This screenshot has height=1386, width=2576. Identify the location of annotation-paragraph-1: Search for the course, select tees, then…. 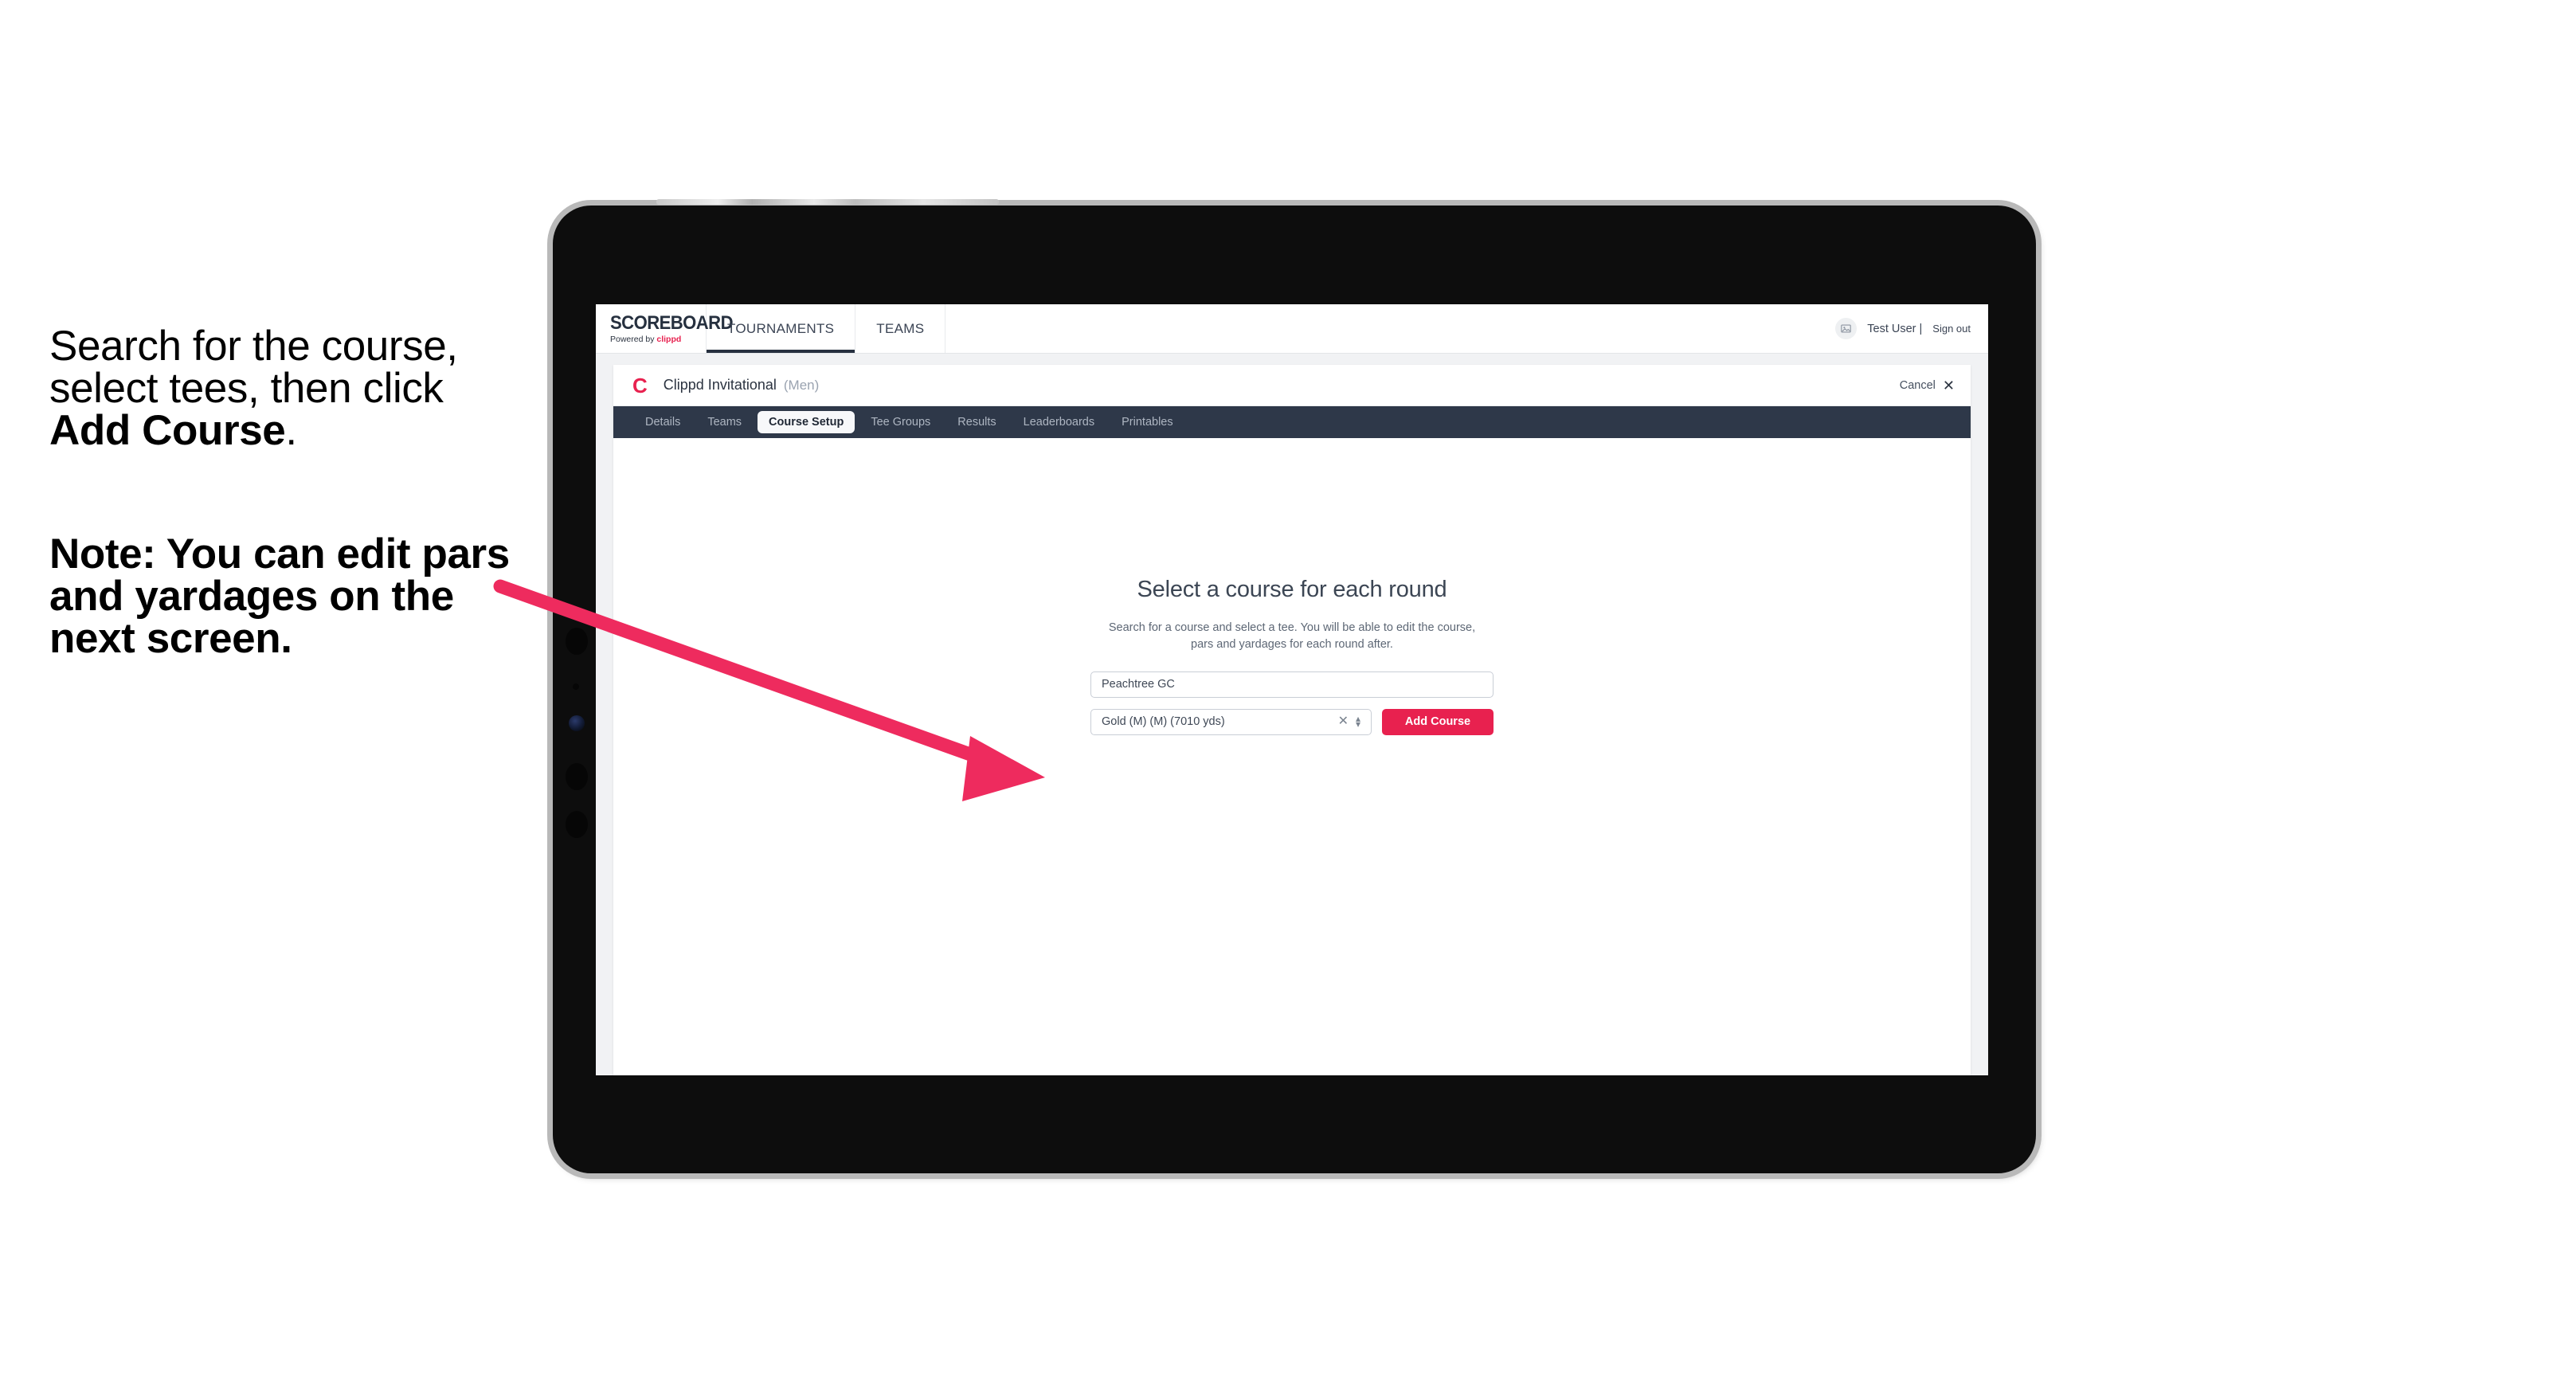
(288, 388).